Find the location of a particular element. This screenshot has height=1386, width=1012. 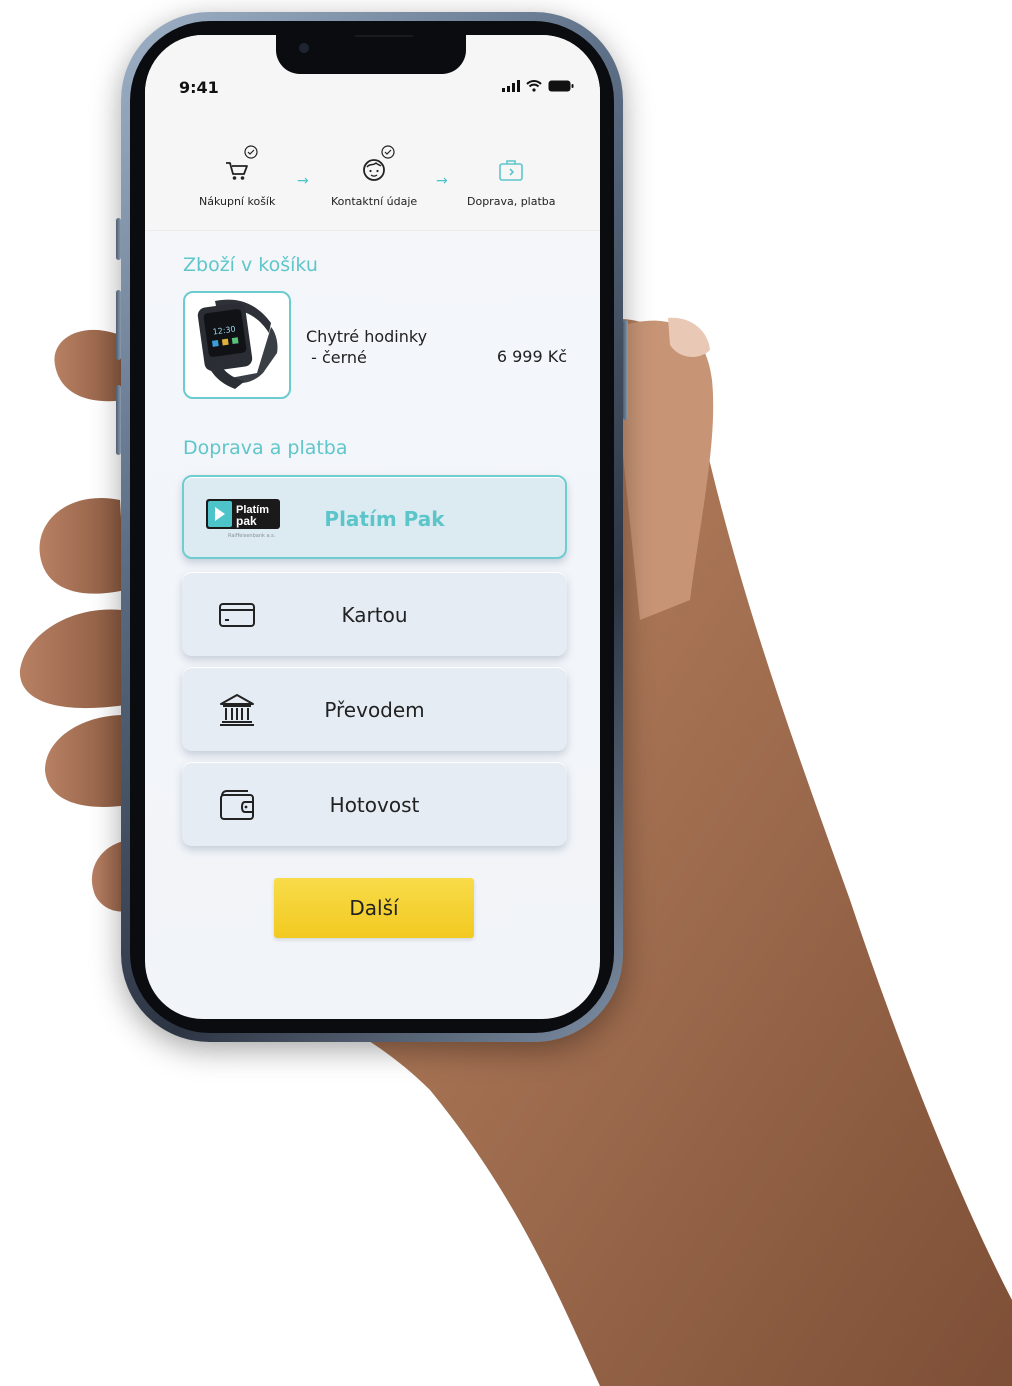

payment-option-transfer: Převodem is located at coordinates (374, 709).